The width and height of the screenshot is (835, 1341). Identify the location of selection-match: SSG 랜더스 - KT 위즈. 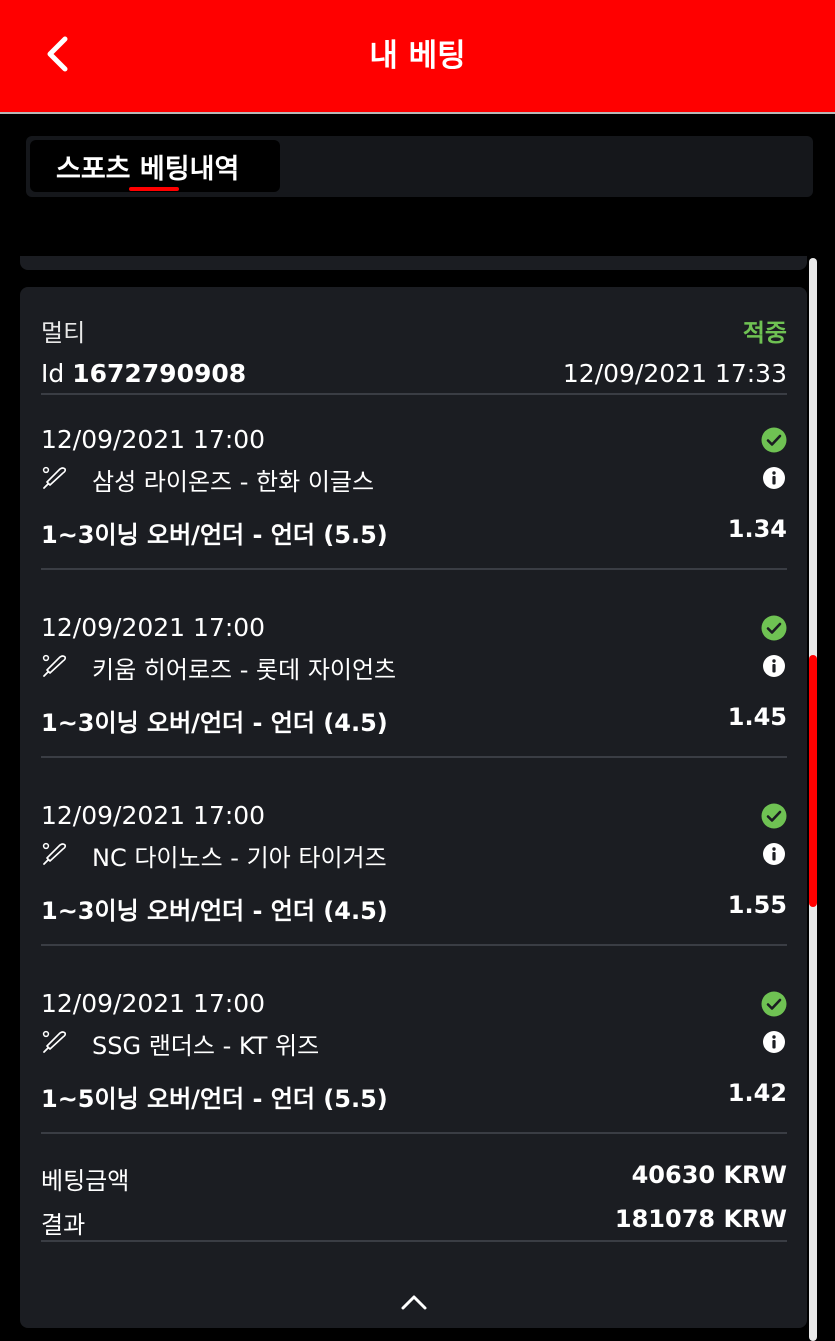
(206, 1046).